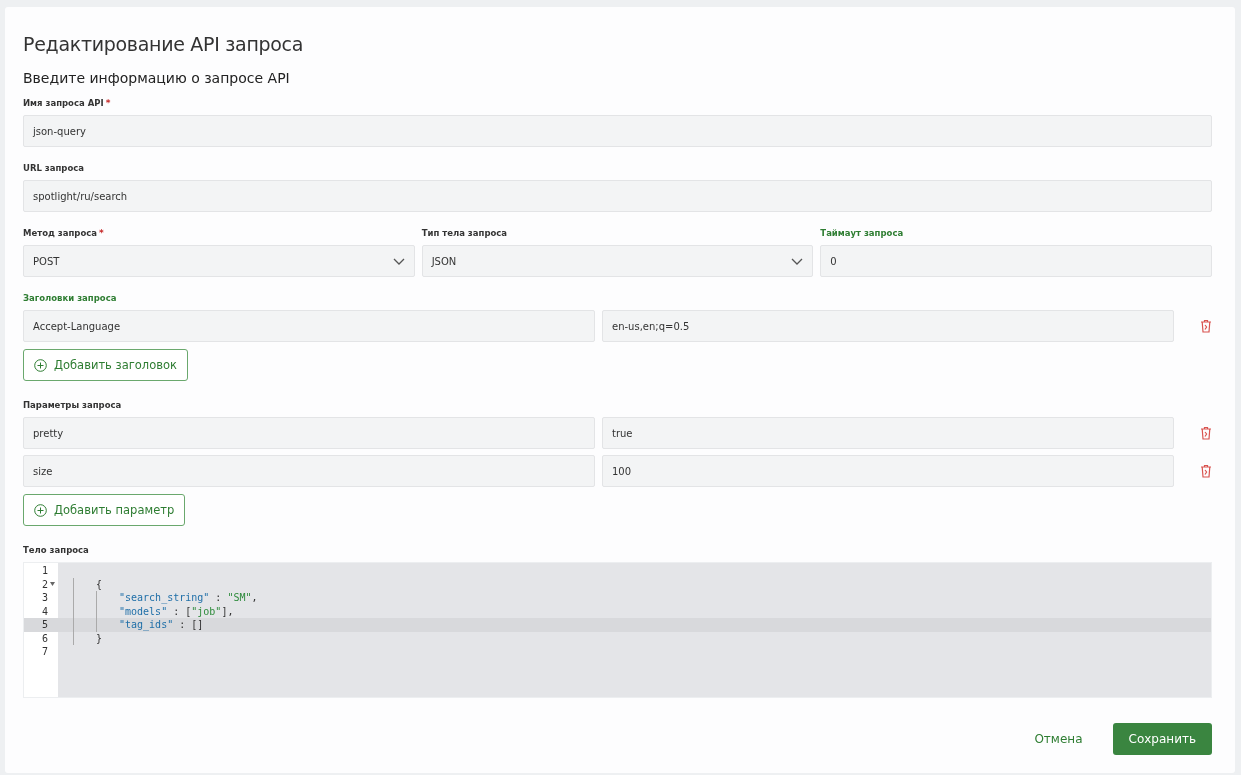 This screenshot has height=775, width=1241. What do you see at coordinates (44, 652) in the screenshot?
I see `line-number: 7` at bounding box center [44, 652].